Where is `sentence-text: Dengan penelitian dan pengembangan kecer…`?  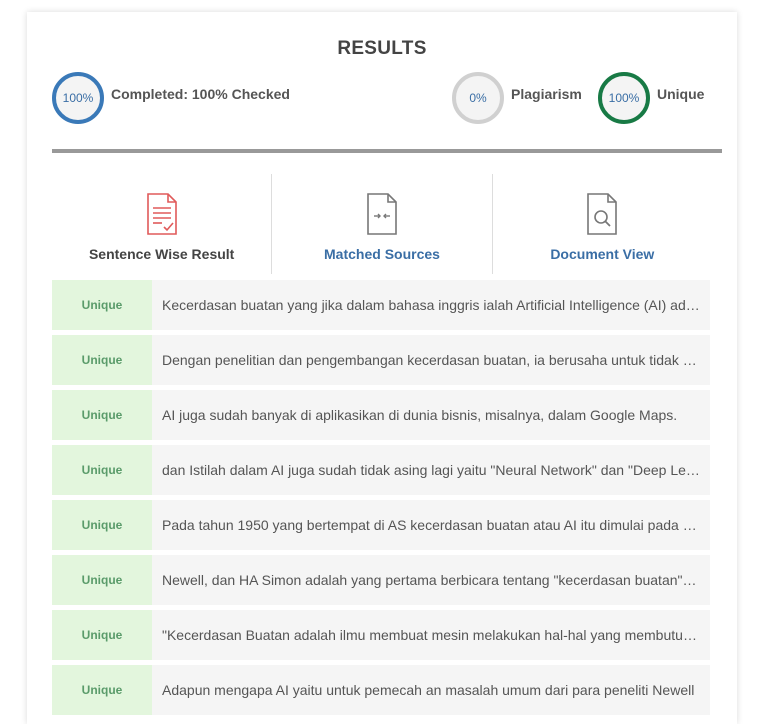 sentence-text: Dengan penelitian dan pengembangan kecer… is located at coordinates (431, 360).